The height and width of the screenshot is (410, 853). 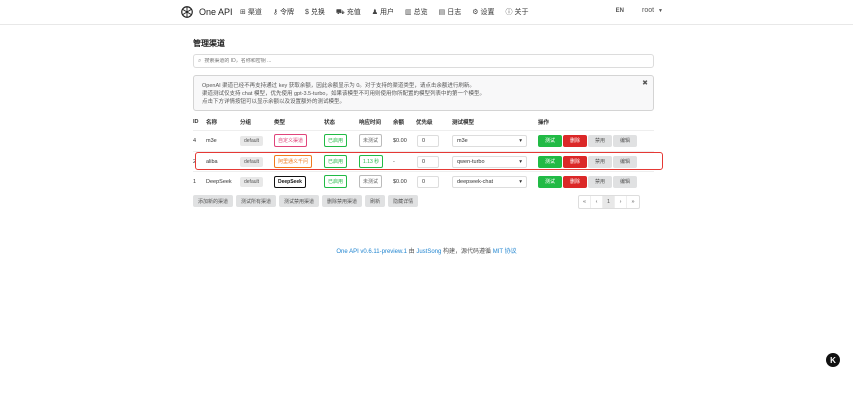 What do you see at coordinates (462, 140) in the screenshot?
I see `selected-model: m3e` at bounding box center [462, 140].